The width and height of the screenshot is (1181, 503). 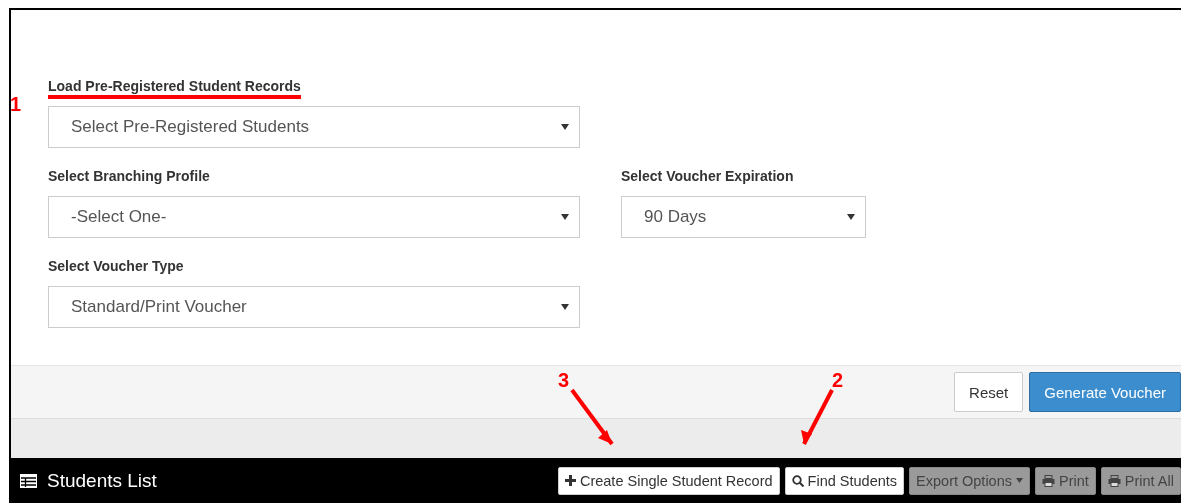 I want to click on table-icon, so click(x=28, y=480).